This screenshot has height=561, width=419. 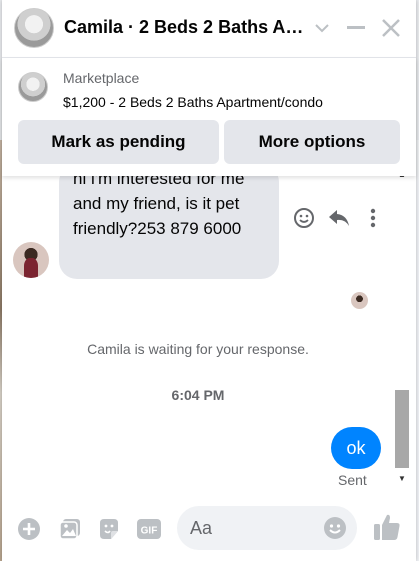 What do you see at coordinates (118, 142) in the screenshot?
I see `mark-as-pending-button: Mark as pending` at bounding box center [118, 142].